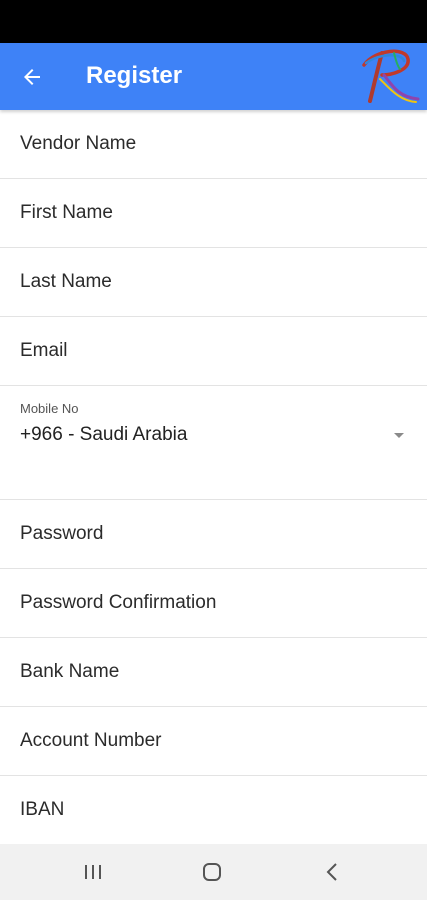 This screenshot has height=900, width=427. I want to click on brand-logo, so click(391, 76).